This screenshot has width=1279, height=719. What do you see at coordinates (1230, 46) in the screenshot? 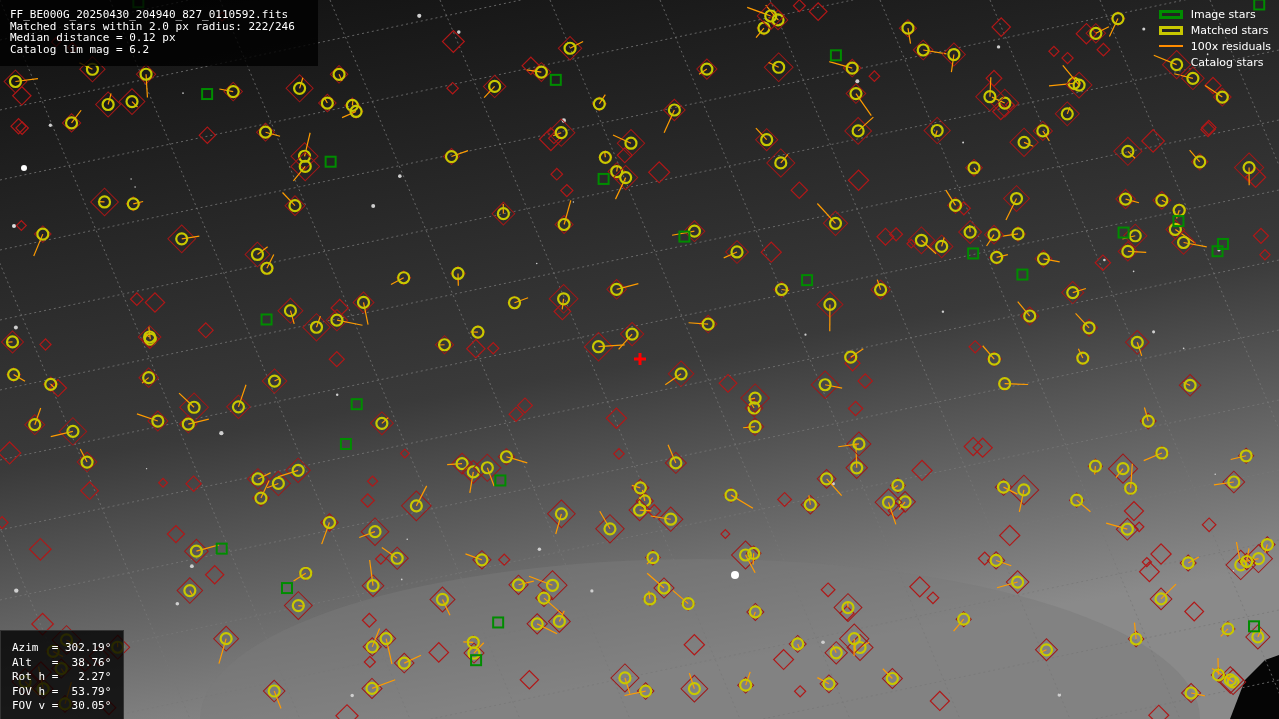
I see `legend-label: 100x residuals` at bounding box center [1230, 46].